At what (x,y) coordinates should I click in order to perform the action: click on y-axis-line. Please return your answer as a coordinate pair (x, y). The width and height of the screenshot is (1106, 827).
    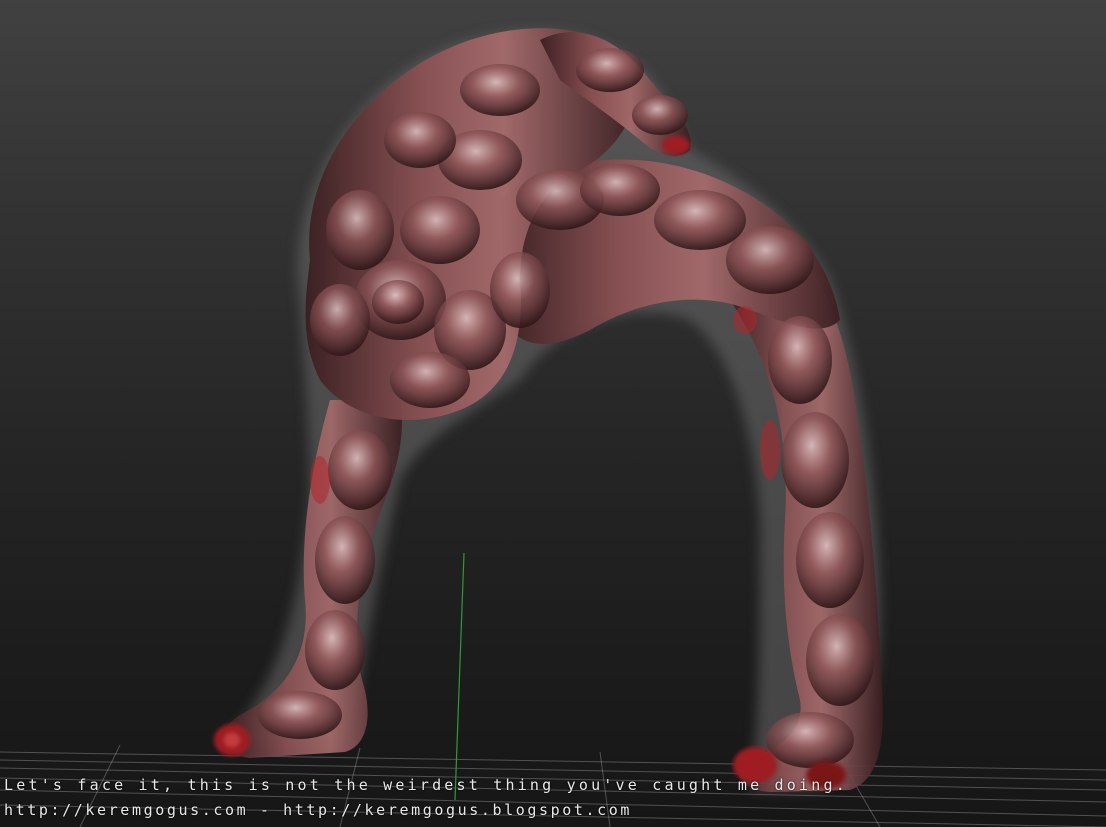
    Looking at the image, I should click on (459, 676).